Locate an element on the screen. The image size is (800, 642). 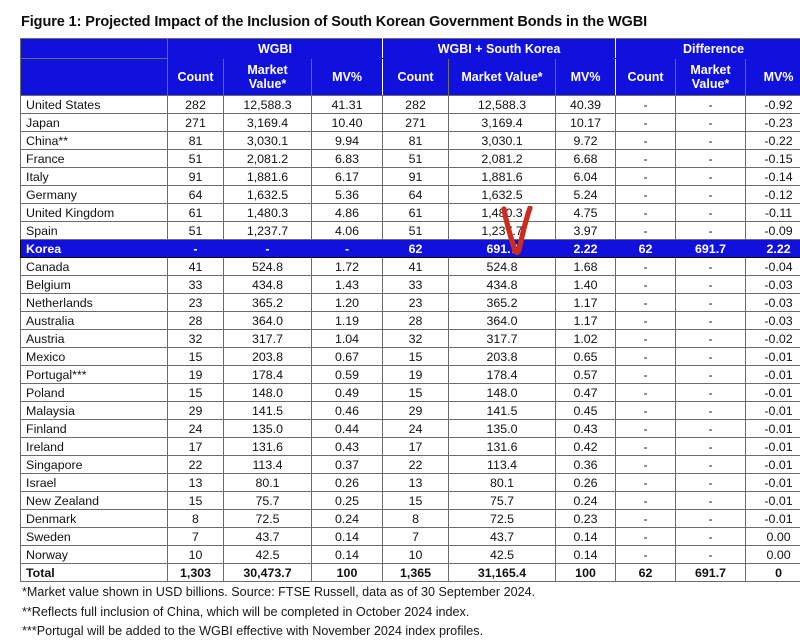
row-wgbi-mv-pct: 0.49 is located at coordinates (347, 393).